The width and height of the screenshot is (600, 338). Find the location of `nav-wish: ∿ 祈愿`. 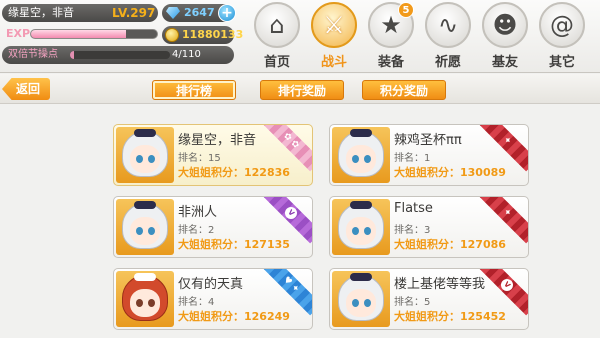

nav-wish: ∿ 祈愿 is located at coordinates (448, 37).